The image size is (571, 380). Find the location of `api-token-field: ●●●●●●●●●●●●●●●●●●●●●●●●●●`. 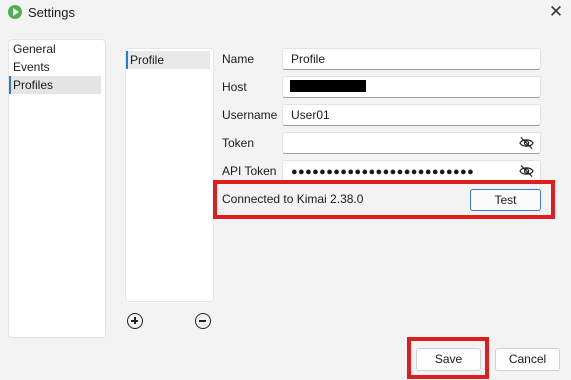

api-token-field: ●●●●●●●●●●●●●●●●●●●●●●●●●● is located at coordinates (411, 171).